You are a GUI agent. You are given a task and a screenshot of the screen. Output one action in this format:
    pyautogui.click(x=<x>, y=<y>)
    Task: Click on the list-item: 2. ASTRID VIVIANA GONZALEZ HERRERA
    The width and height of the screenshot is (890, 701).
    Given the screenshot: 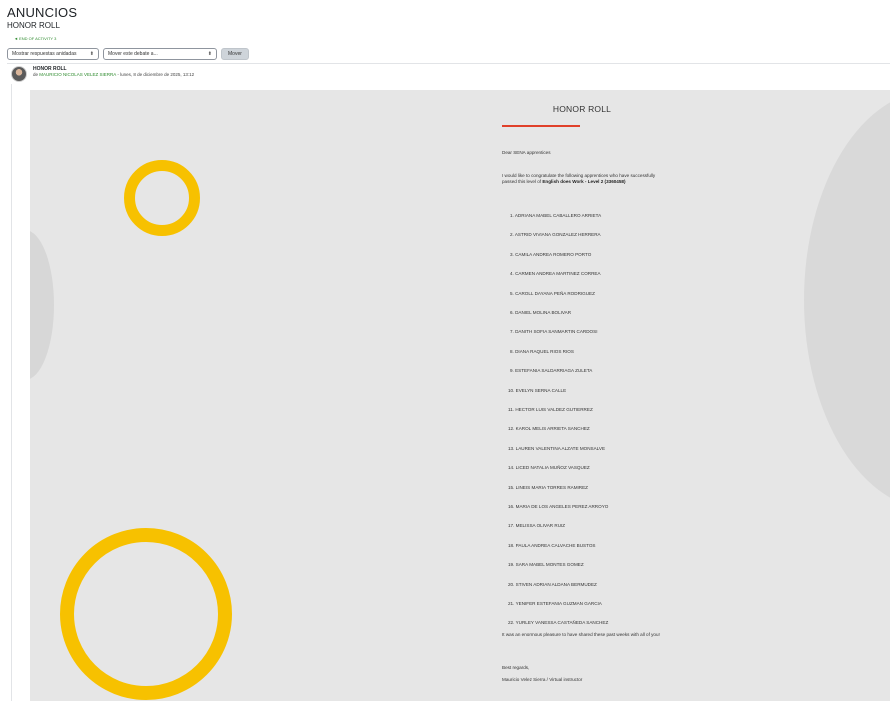 What is the action you would take?
    pyautogui.click(x=555, y=235)
    